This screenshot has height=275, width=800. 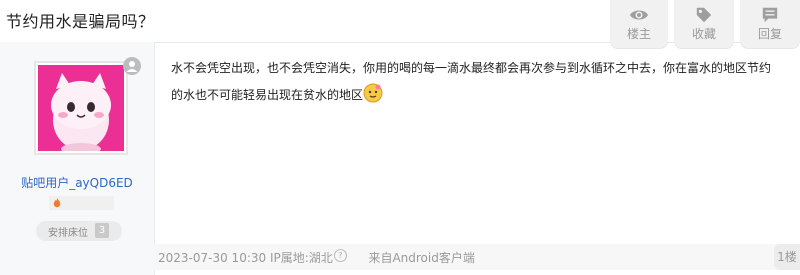 I want to click on level-title: 安排床位, so click(x=68, y=233).